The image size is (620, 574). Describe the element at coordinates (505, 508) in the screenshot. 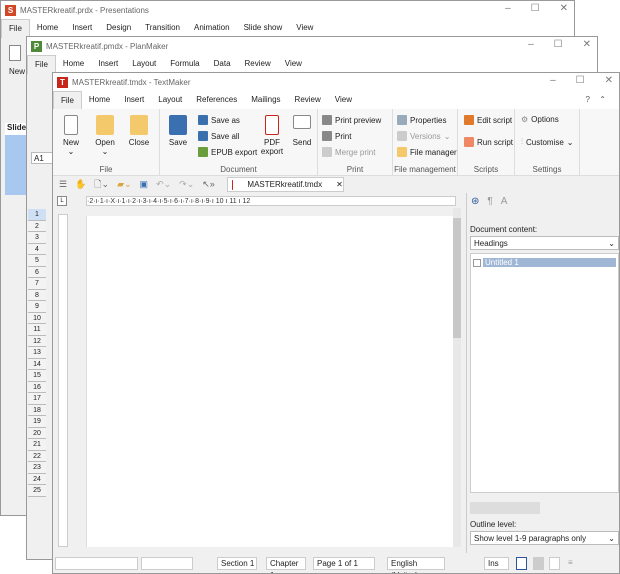

I see `outline-nav-buttons` at that location.